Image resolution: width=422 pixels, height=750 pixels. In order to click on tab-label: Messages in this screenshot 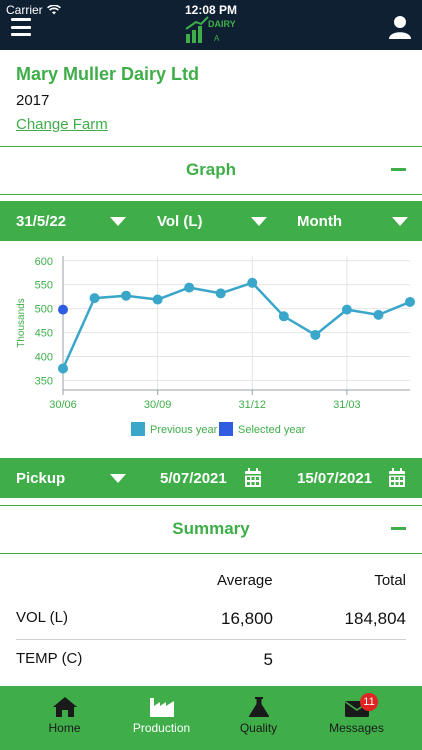, I will do `click(356, 728)`.